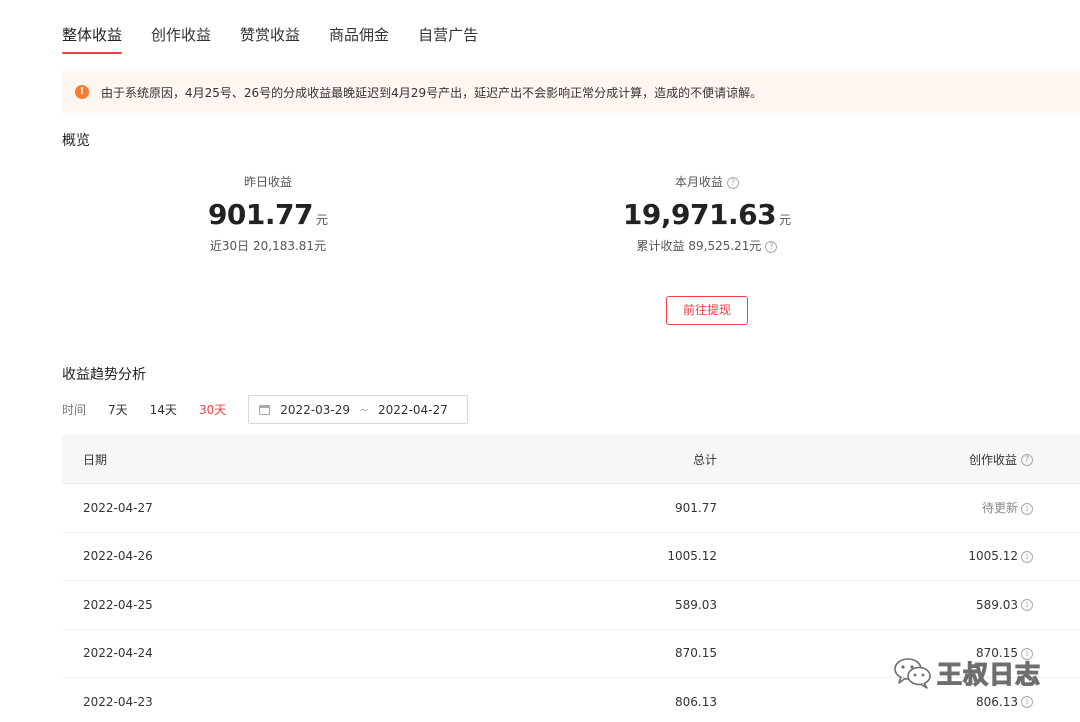 The width and height of the screenshot is (1080, 722). What do you see at coordinates (989, 674) in the screenshot?
I see `watermark-text: 王叔日志` at bounding box center [989, 674].